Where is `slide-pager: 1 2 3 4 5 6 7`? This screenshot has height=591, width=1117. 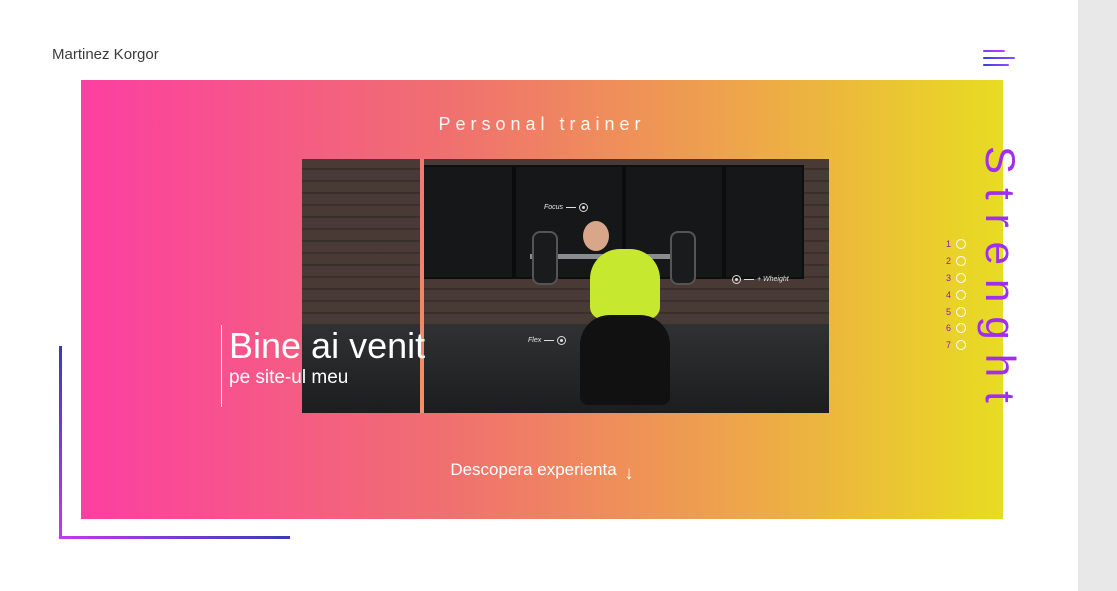
slide-pager: 1 2 3 4 5 6 7 is located at coordinates (956, 295).